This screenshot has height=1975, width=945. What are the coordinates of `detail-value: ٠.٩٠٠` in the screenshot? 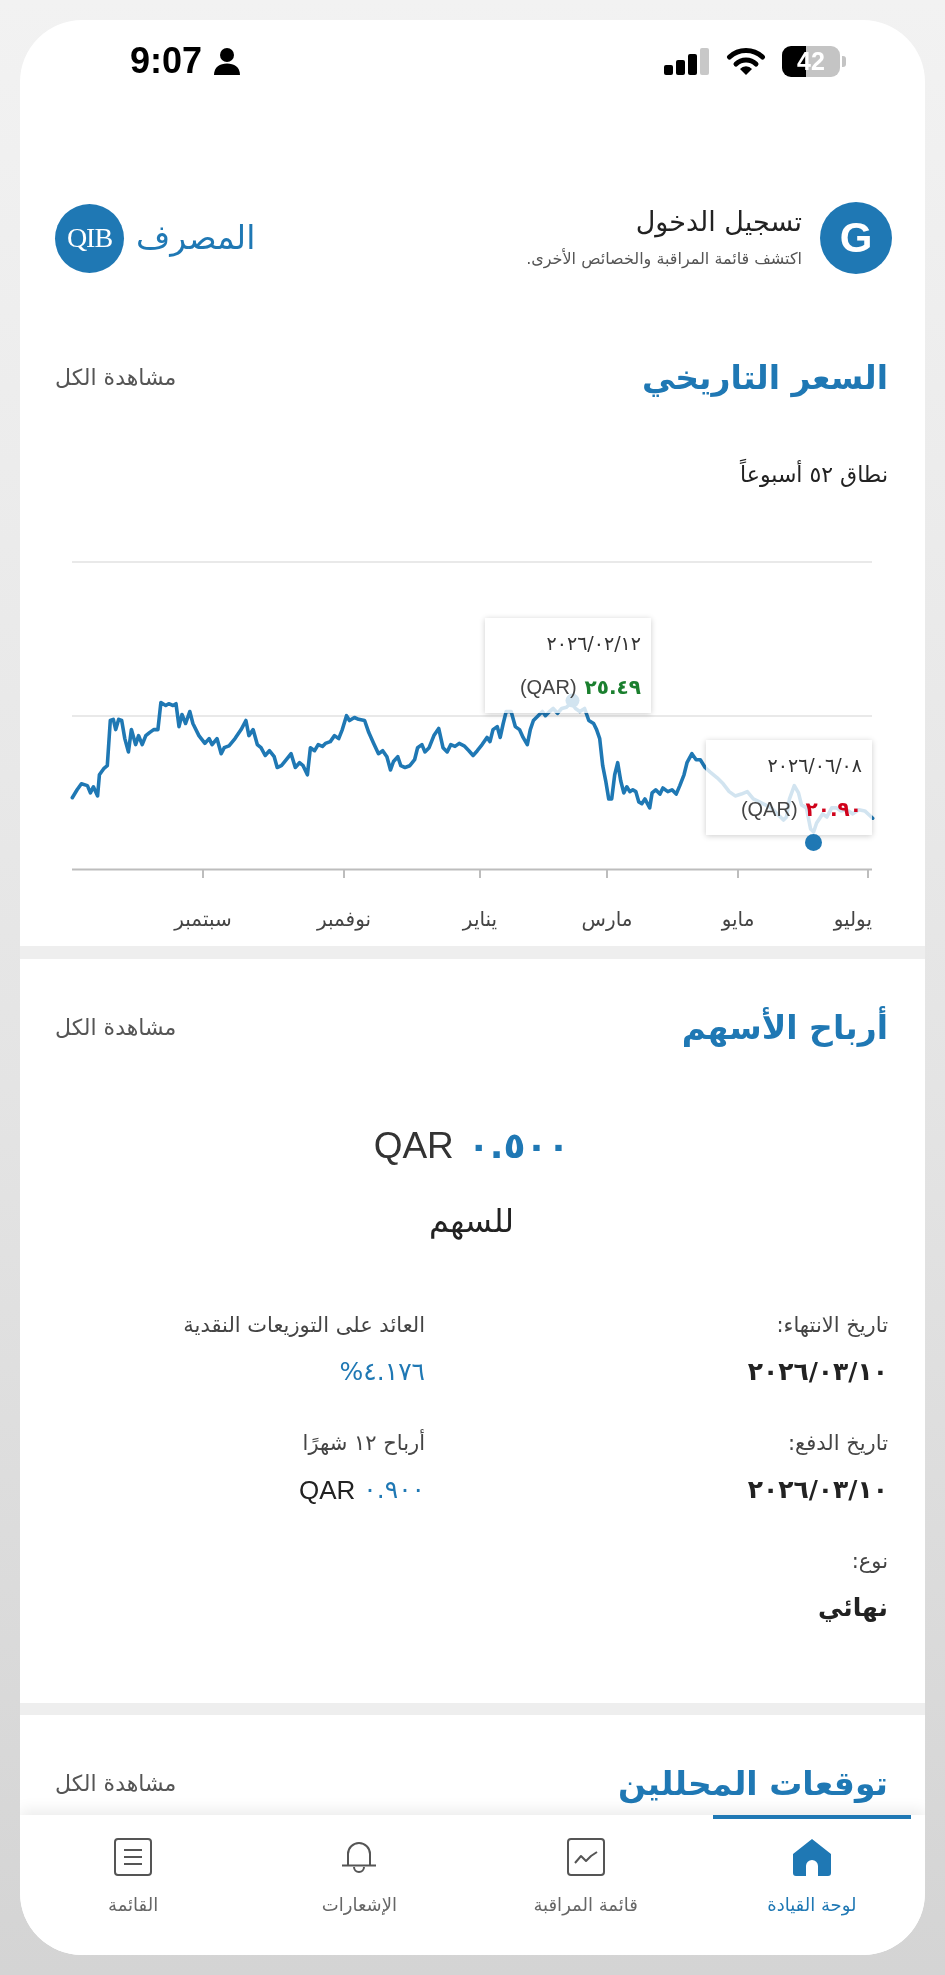 It's located at (394, 1490).